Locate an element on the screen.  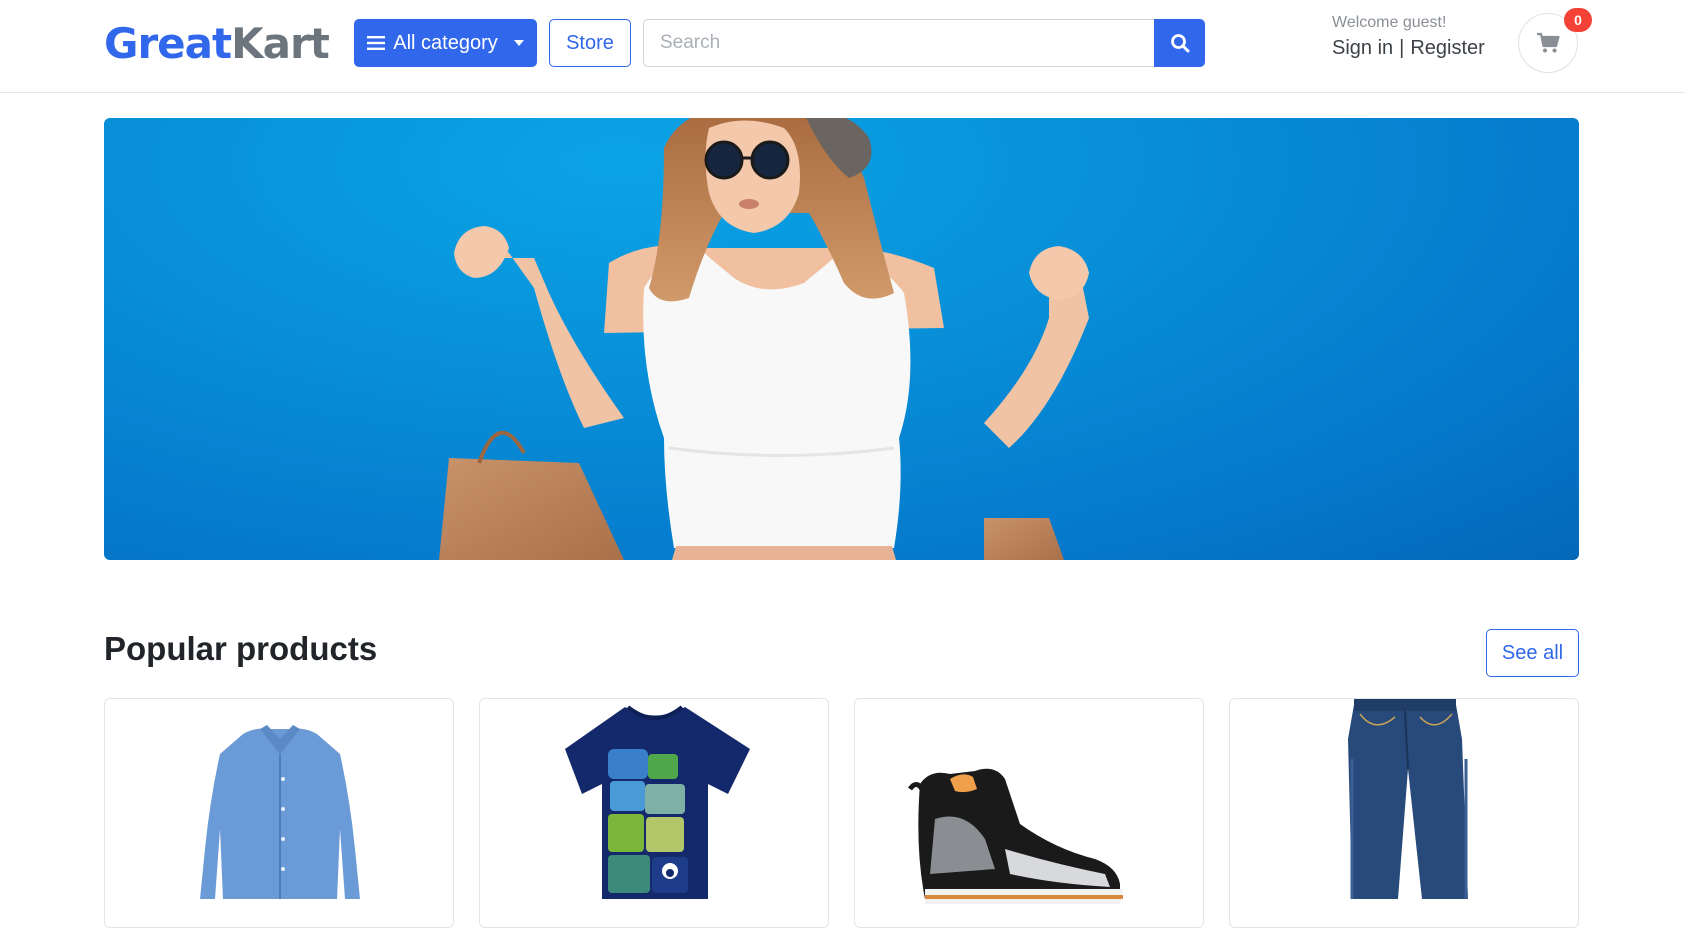
jeans-icon is located at coordinates (1408, 799).